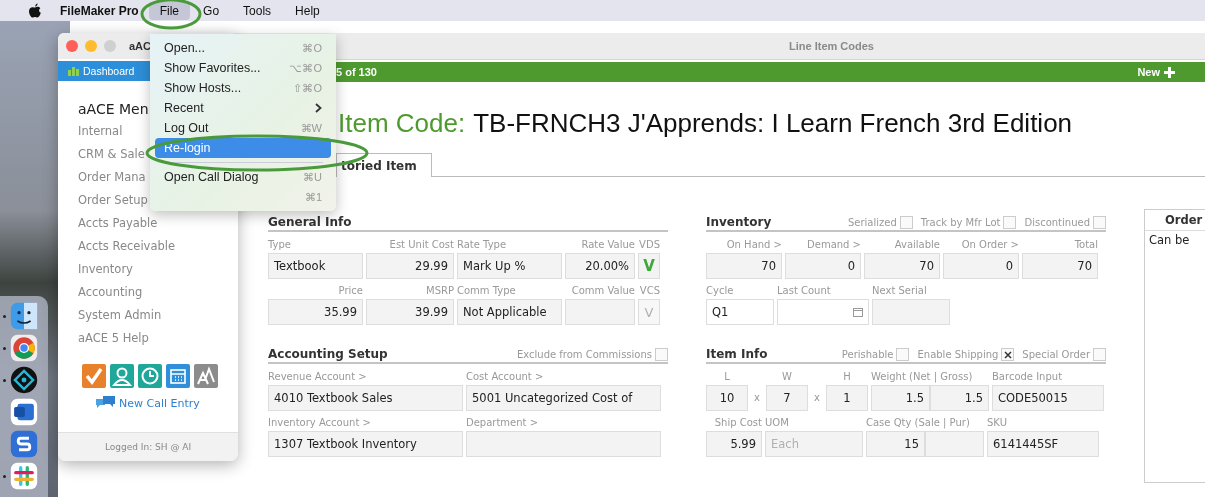  I want to click on field-label: VDS, so click(649, 245).